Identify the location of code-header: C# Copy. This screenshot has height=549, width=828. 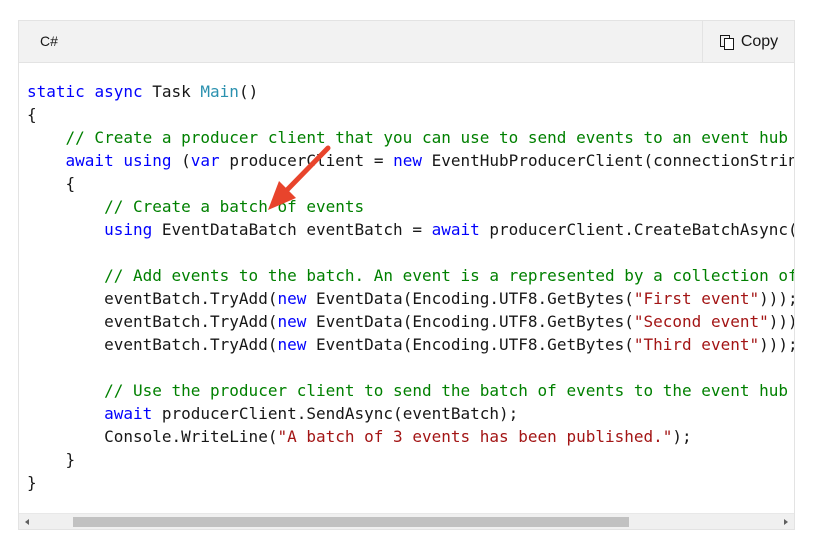
(406, 42).